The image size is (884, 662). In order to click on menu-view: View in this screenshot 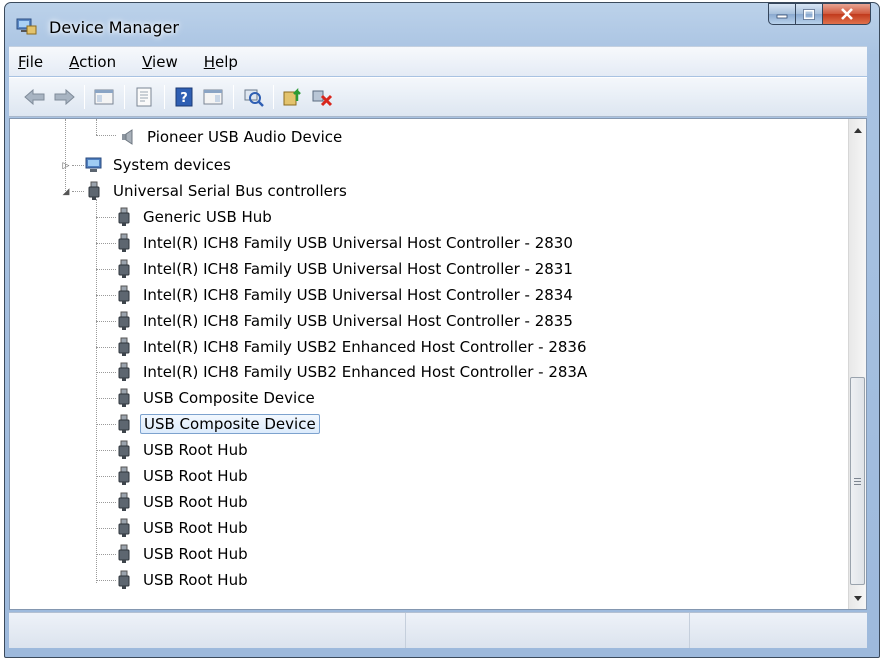, I will do `click(160, 62)`.